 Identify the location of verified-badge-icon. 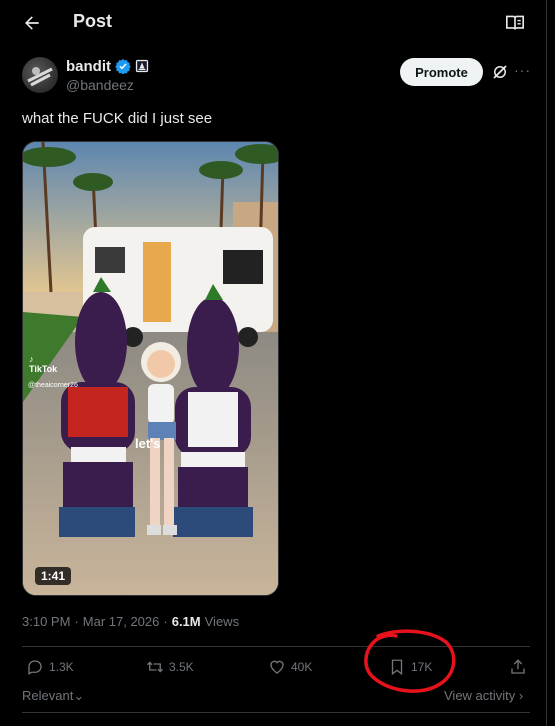
(123, 66).